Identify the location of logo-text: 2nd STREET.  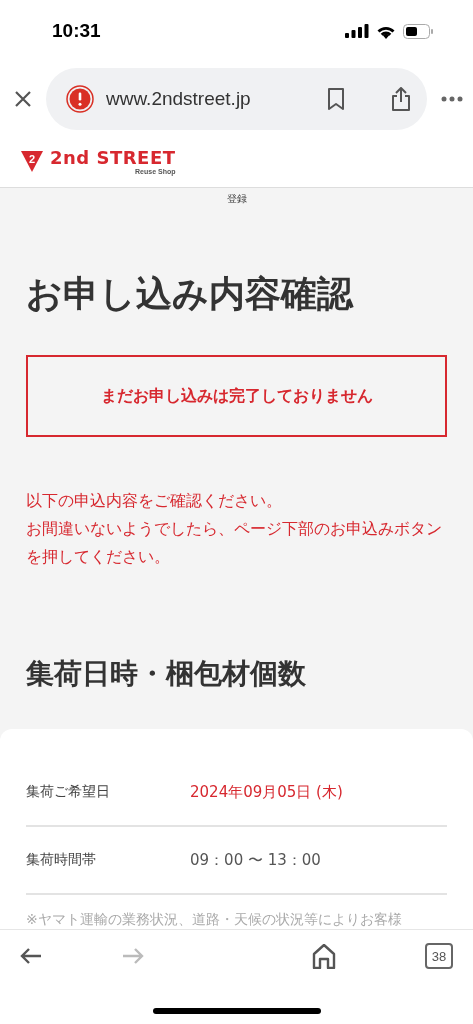
(113, 157).